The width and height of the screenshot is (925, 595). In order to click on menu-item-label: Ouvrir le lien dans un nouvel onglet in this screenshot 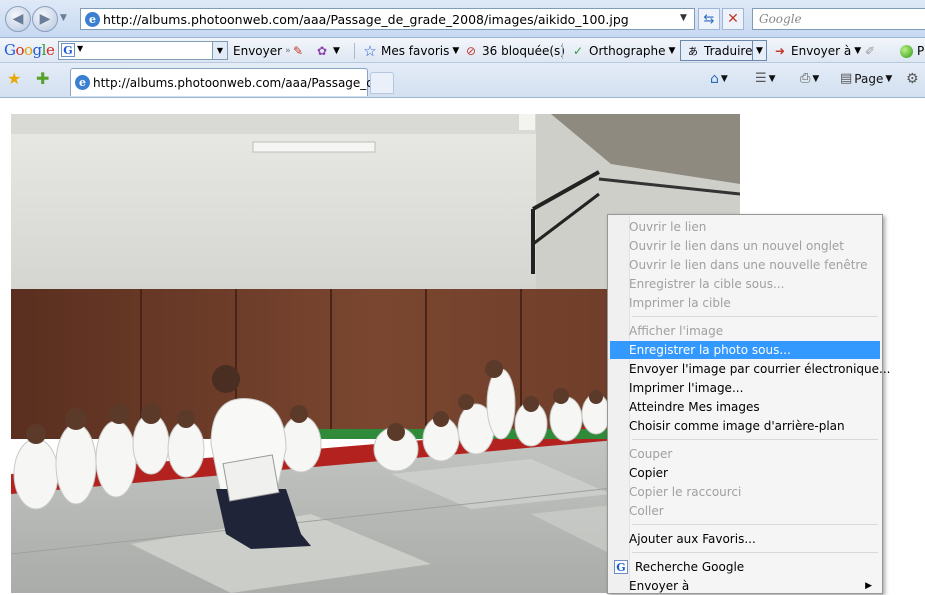, I will do `click(737, 246)`.